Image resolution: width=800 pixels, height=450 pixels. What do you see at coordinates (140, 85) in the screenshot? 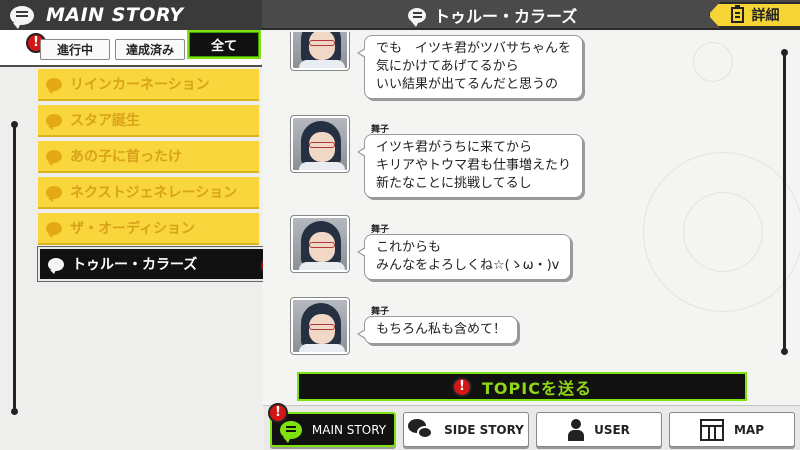
I see `story-item-label: リインカーネーション` at bounding box center [140, 85].